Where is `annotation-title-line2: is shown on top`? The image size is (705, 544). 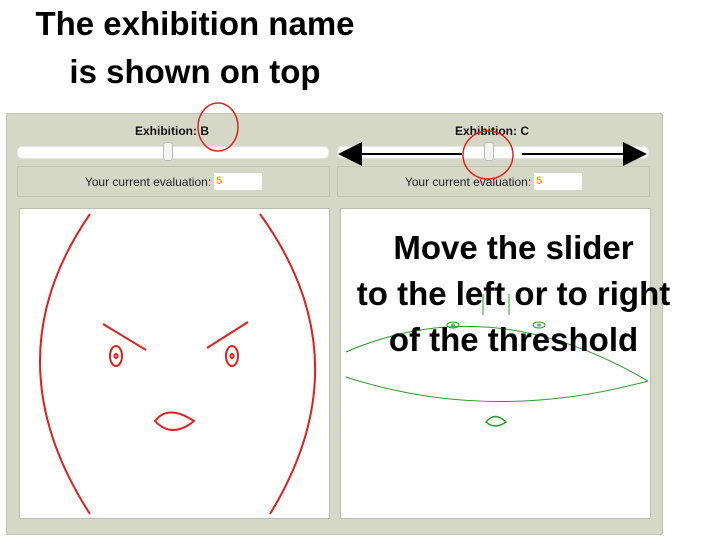 annotation-title-line2: is shown on top is located at coordinates (195, 71).